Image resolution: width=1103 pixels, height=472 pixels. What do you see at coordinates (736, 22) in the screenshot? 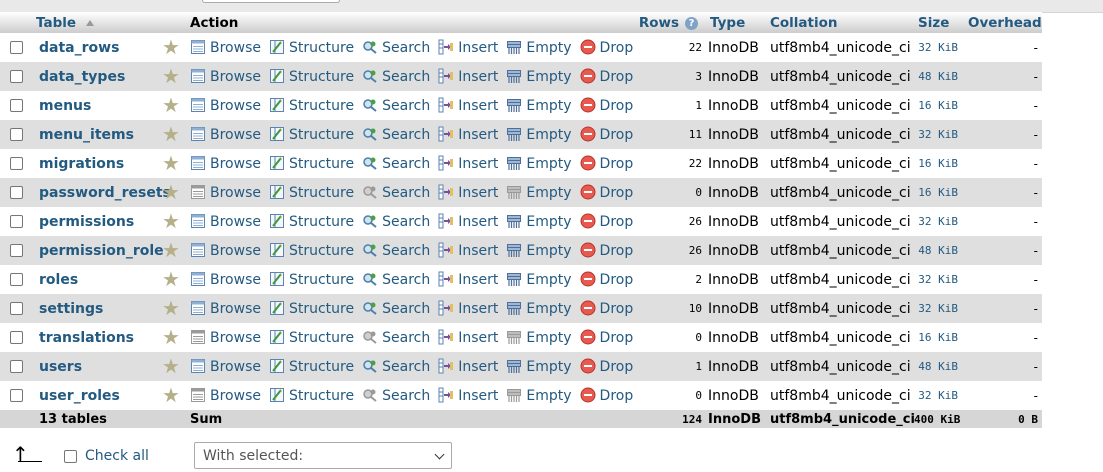
I see `header-type: Type` at bounding box center [736, 22].